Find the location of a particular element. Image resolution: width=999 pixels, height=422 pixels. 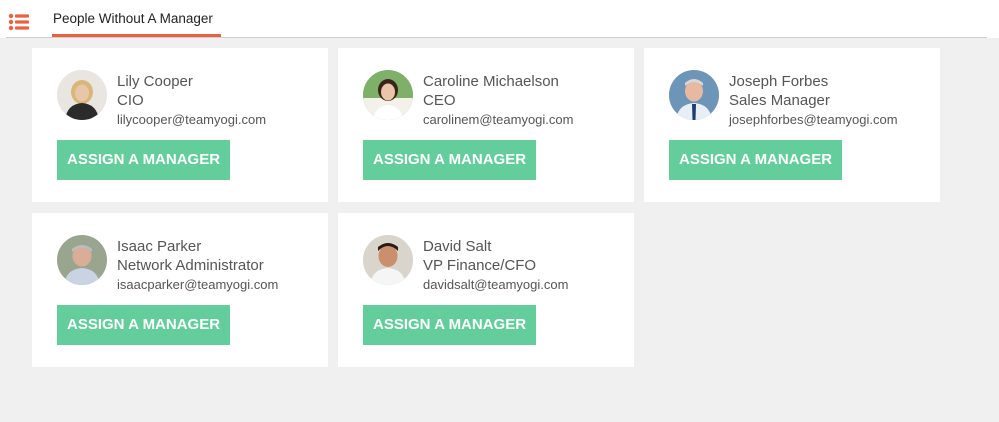

person-name: Joseph Forbes is located at coordinates (779, 81).